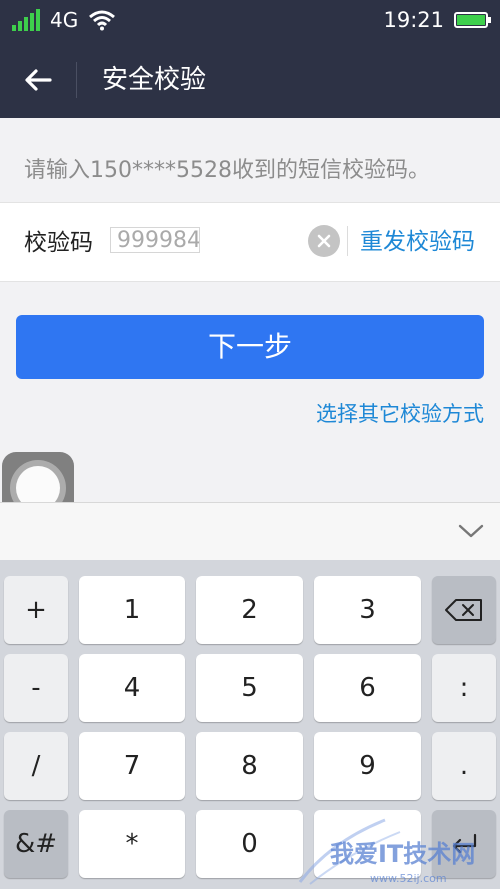 The image size is (500, 889). Describe the element at coordinates (249, 688) in the screenshot. I see `key-5: 5` at that location.